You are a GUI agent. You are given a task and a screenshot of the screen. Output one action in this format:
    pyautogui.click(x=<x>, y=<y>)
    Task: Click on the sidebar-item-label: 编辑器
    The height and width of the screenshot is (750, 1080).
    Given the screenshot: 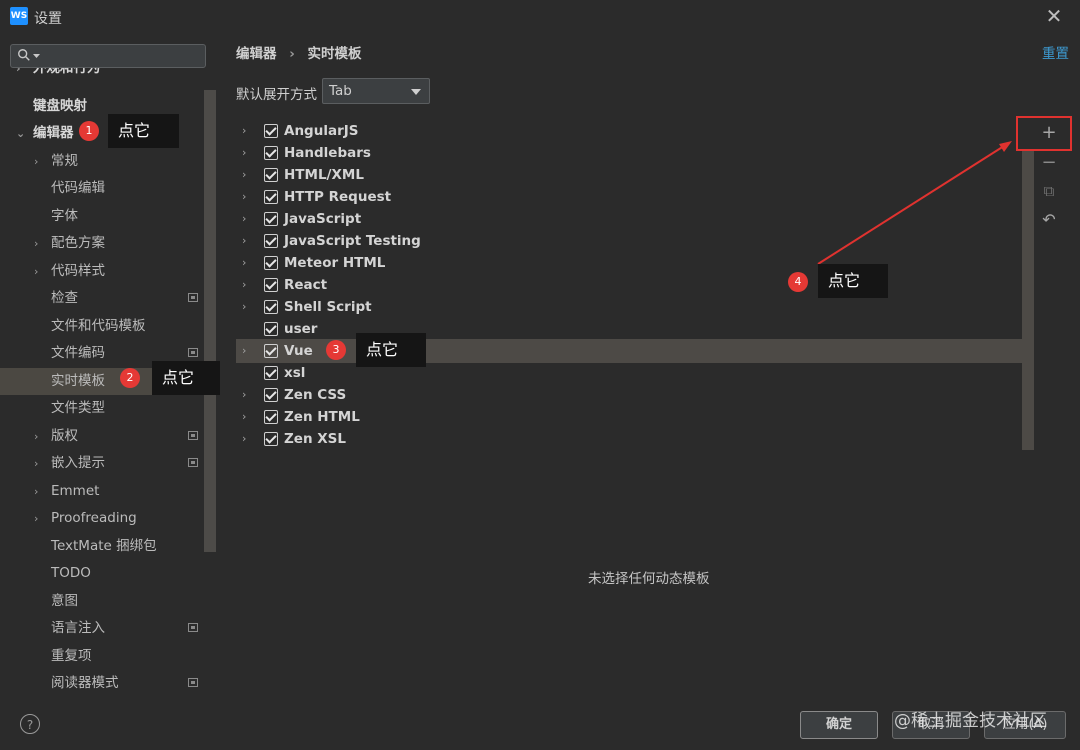 What is the action you would take?
    pyautogui.click(x=53, y=133)
    